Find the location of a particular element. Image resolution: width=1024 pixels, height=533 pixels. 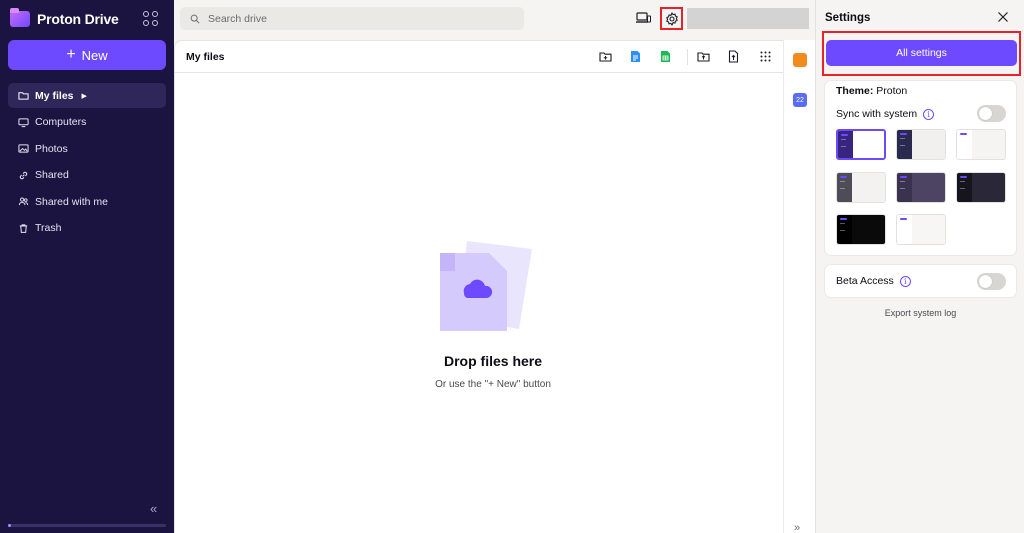

sidebar-item-shared-with-me: Shared with me is located at coordinates (87, 201).